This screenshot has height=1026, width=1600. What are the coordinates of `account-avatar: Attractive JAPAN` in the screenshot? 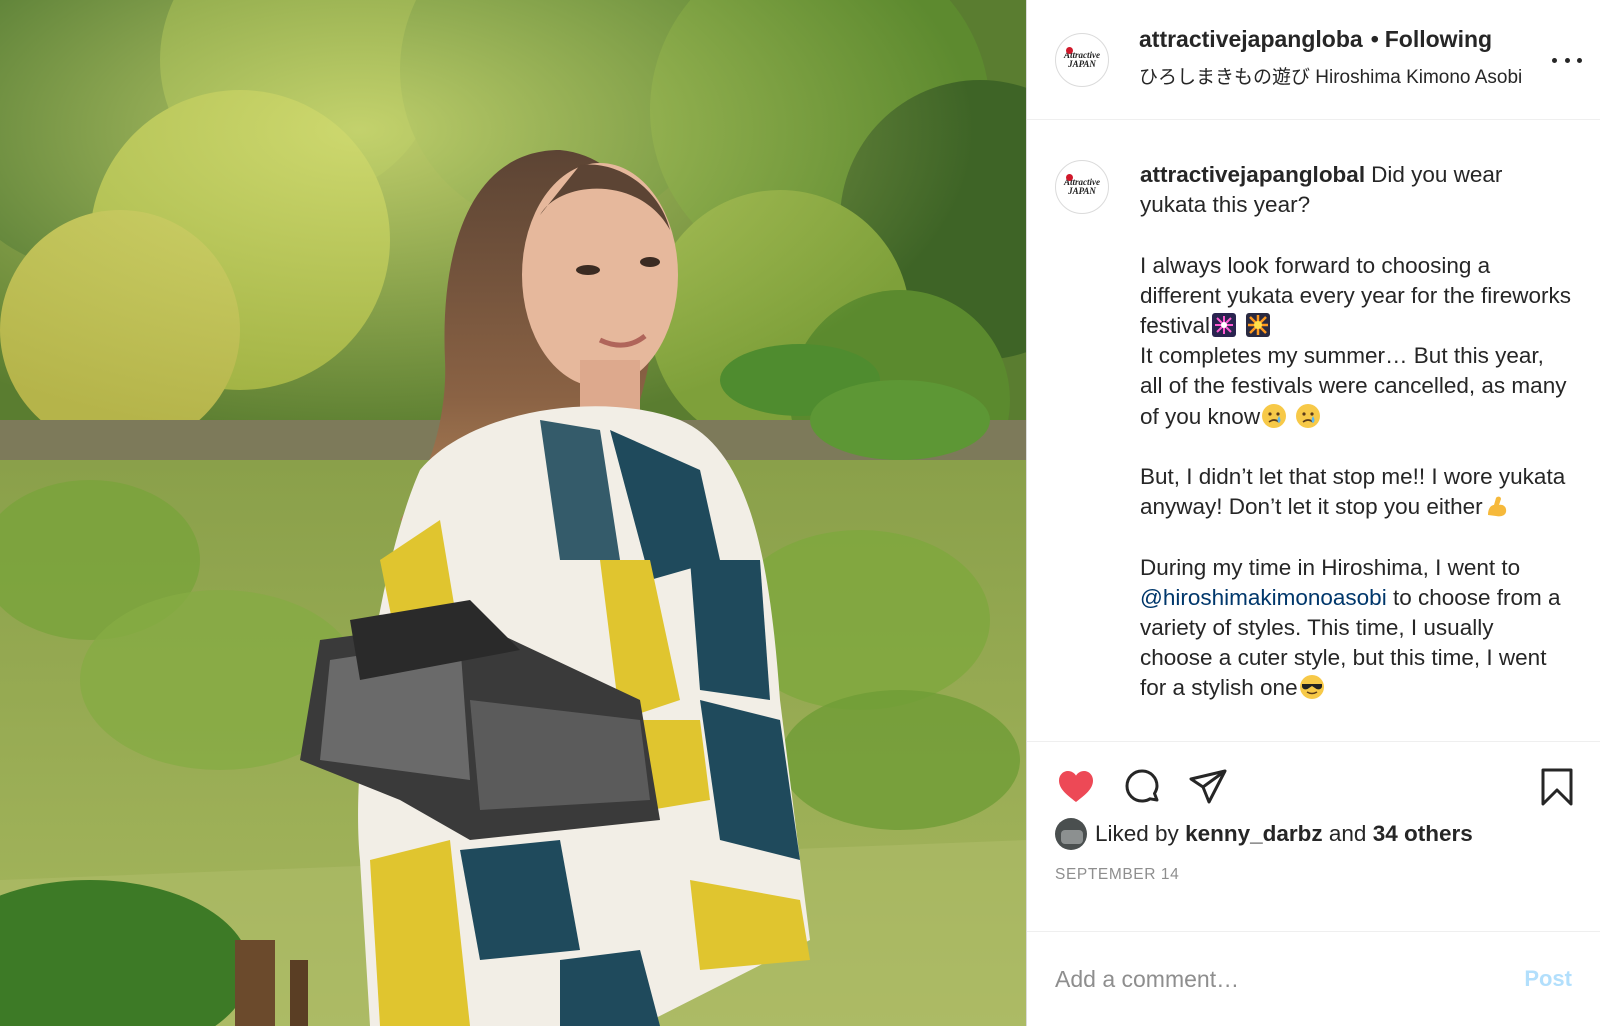 It's located at (1082, 59).